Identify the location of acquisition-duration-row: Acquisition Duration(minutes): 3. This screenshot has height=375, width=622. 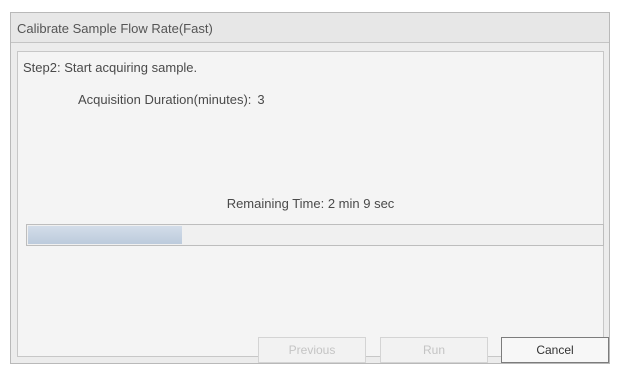
(171, 99).